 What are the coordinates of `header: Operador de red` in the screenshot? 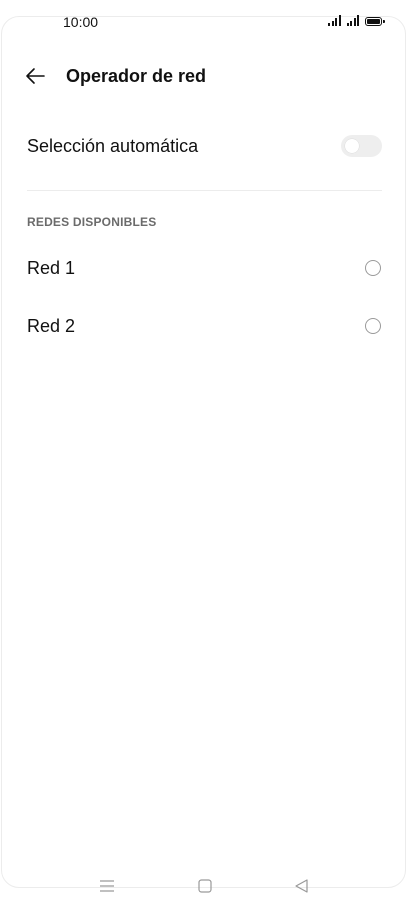 It's located at (115, 76).